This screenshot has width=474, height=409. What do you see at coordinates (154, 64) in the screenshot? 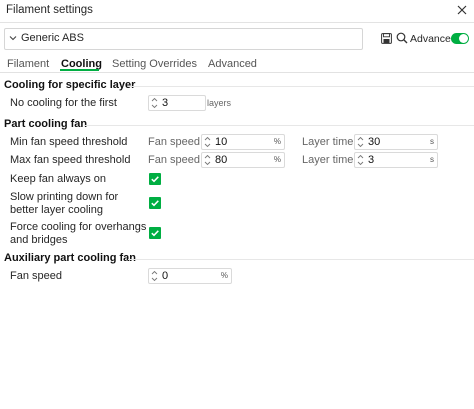
I see `tab-setting-overrides: Setting Overrides` at bounding box center [154, 64].